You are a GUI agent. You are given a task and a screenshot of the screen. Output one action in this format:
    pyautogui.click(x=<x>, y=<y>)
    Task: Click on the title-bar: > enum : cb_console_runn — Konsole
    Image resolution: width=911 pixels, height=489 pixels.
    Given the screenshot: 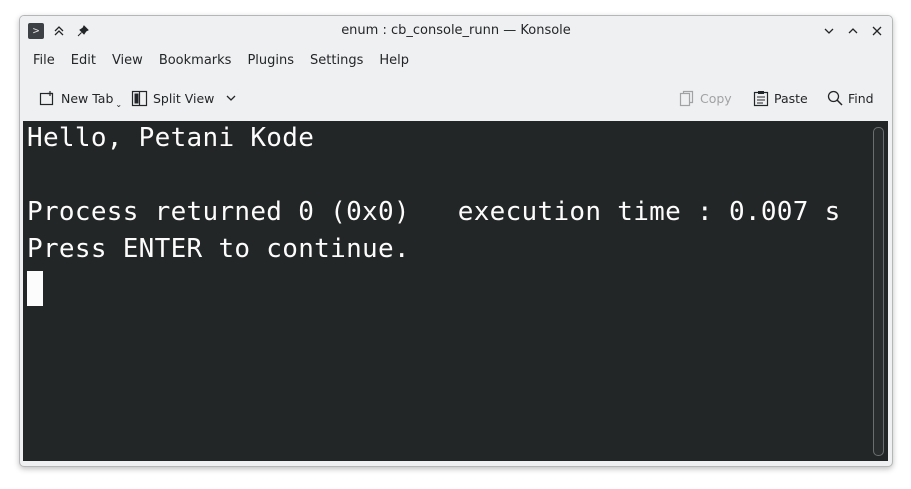 What is the action you would take?
    pyautogui.click(x=456, y=31)
    